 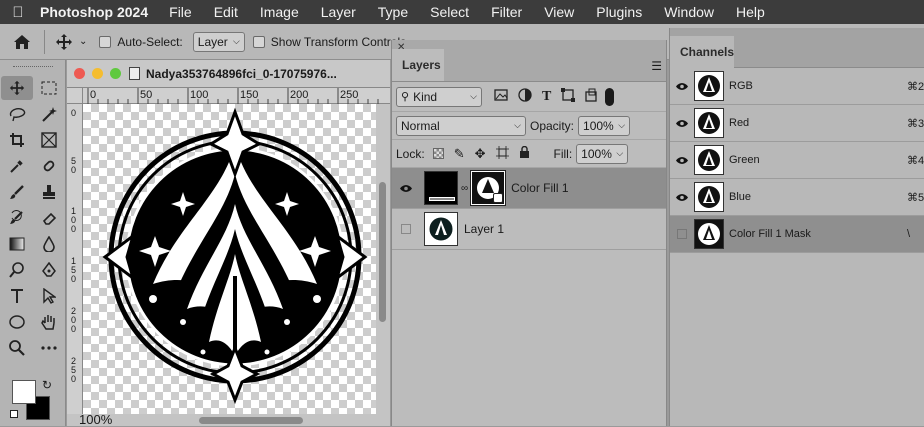 What do you see at coordinates (393, 12) in the screenshot?
I see `menu-type: Type` at bounding box center [393, 12].